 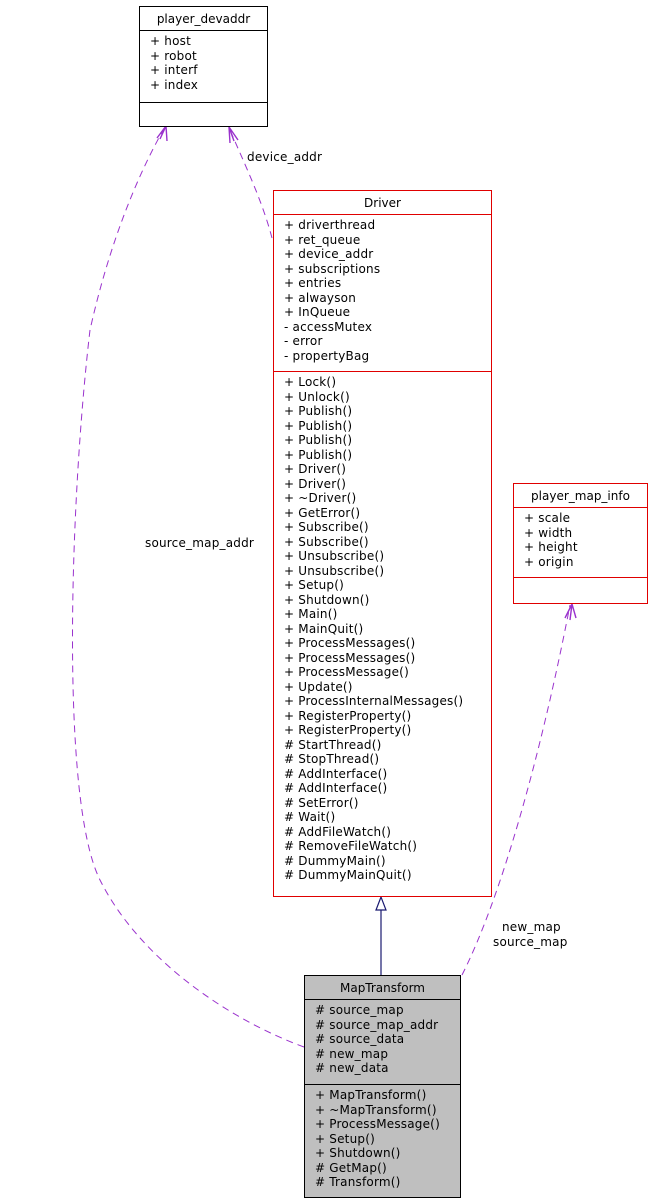 What do you see at coordinates (313, 283) in the screenshot?
I see `attribute: + entries` at bounding box center [313, 283].